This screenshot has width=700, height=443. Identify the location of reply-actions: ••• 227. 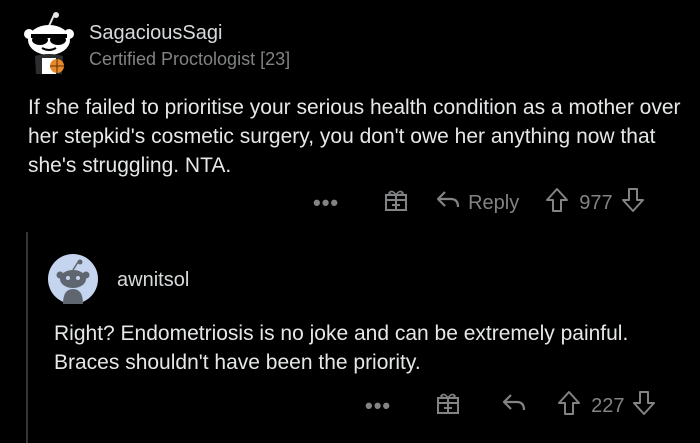
(510, 406).